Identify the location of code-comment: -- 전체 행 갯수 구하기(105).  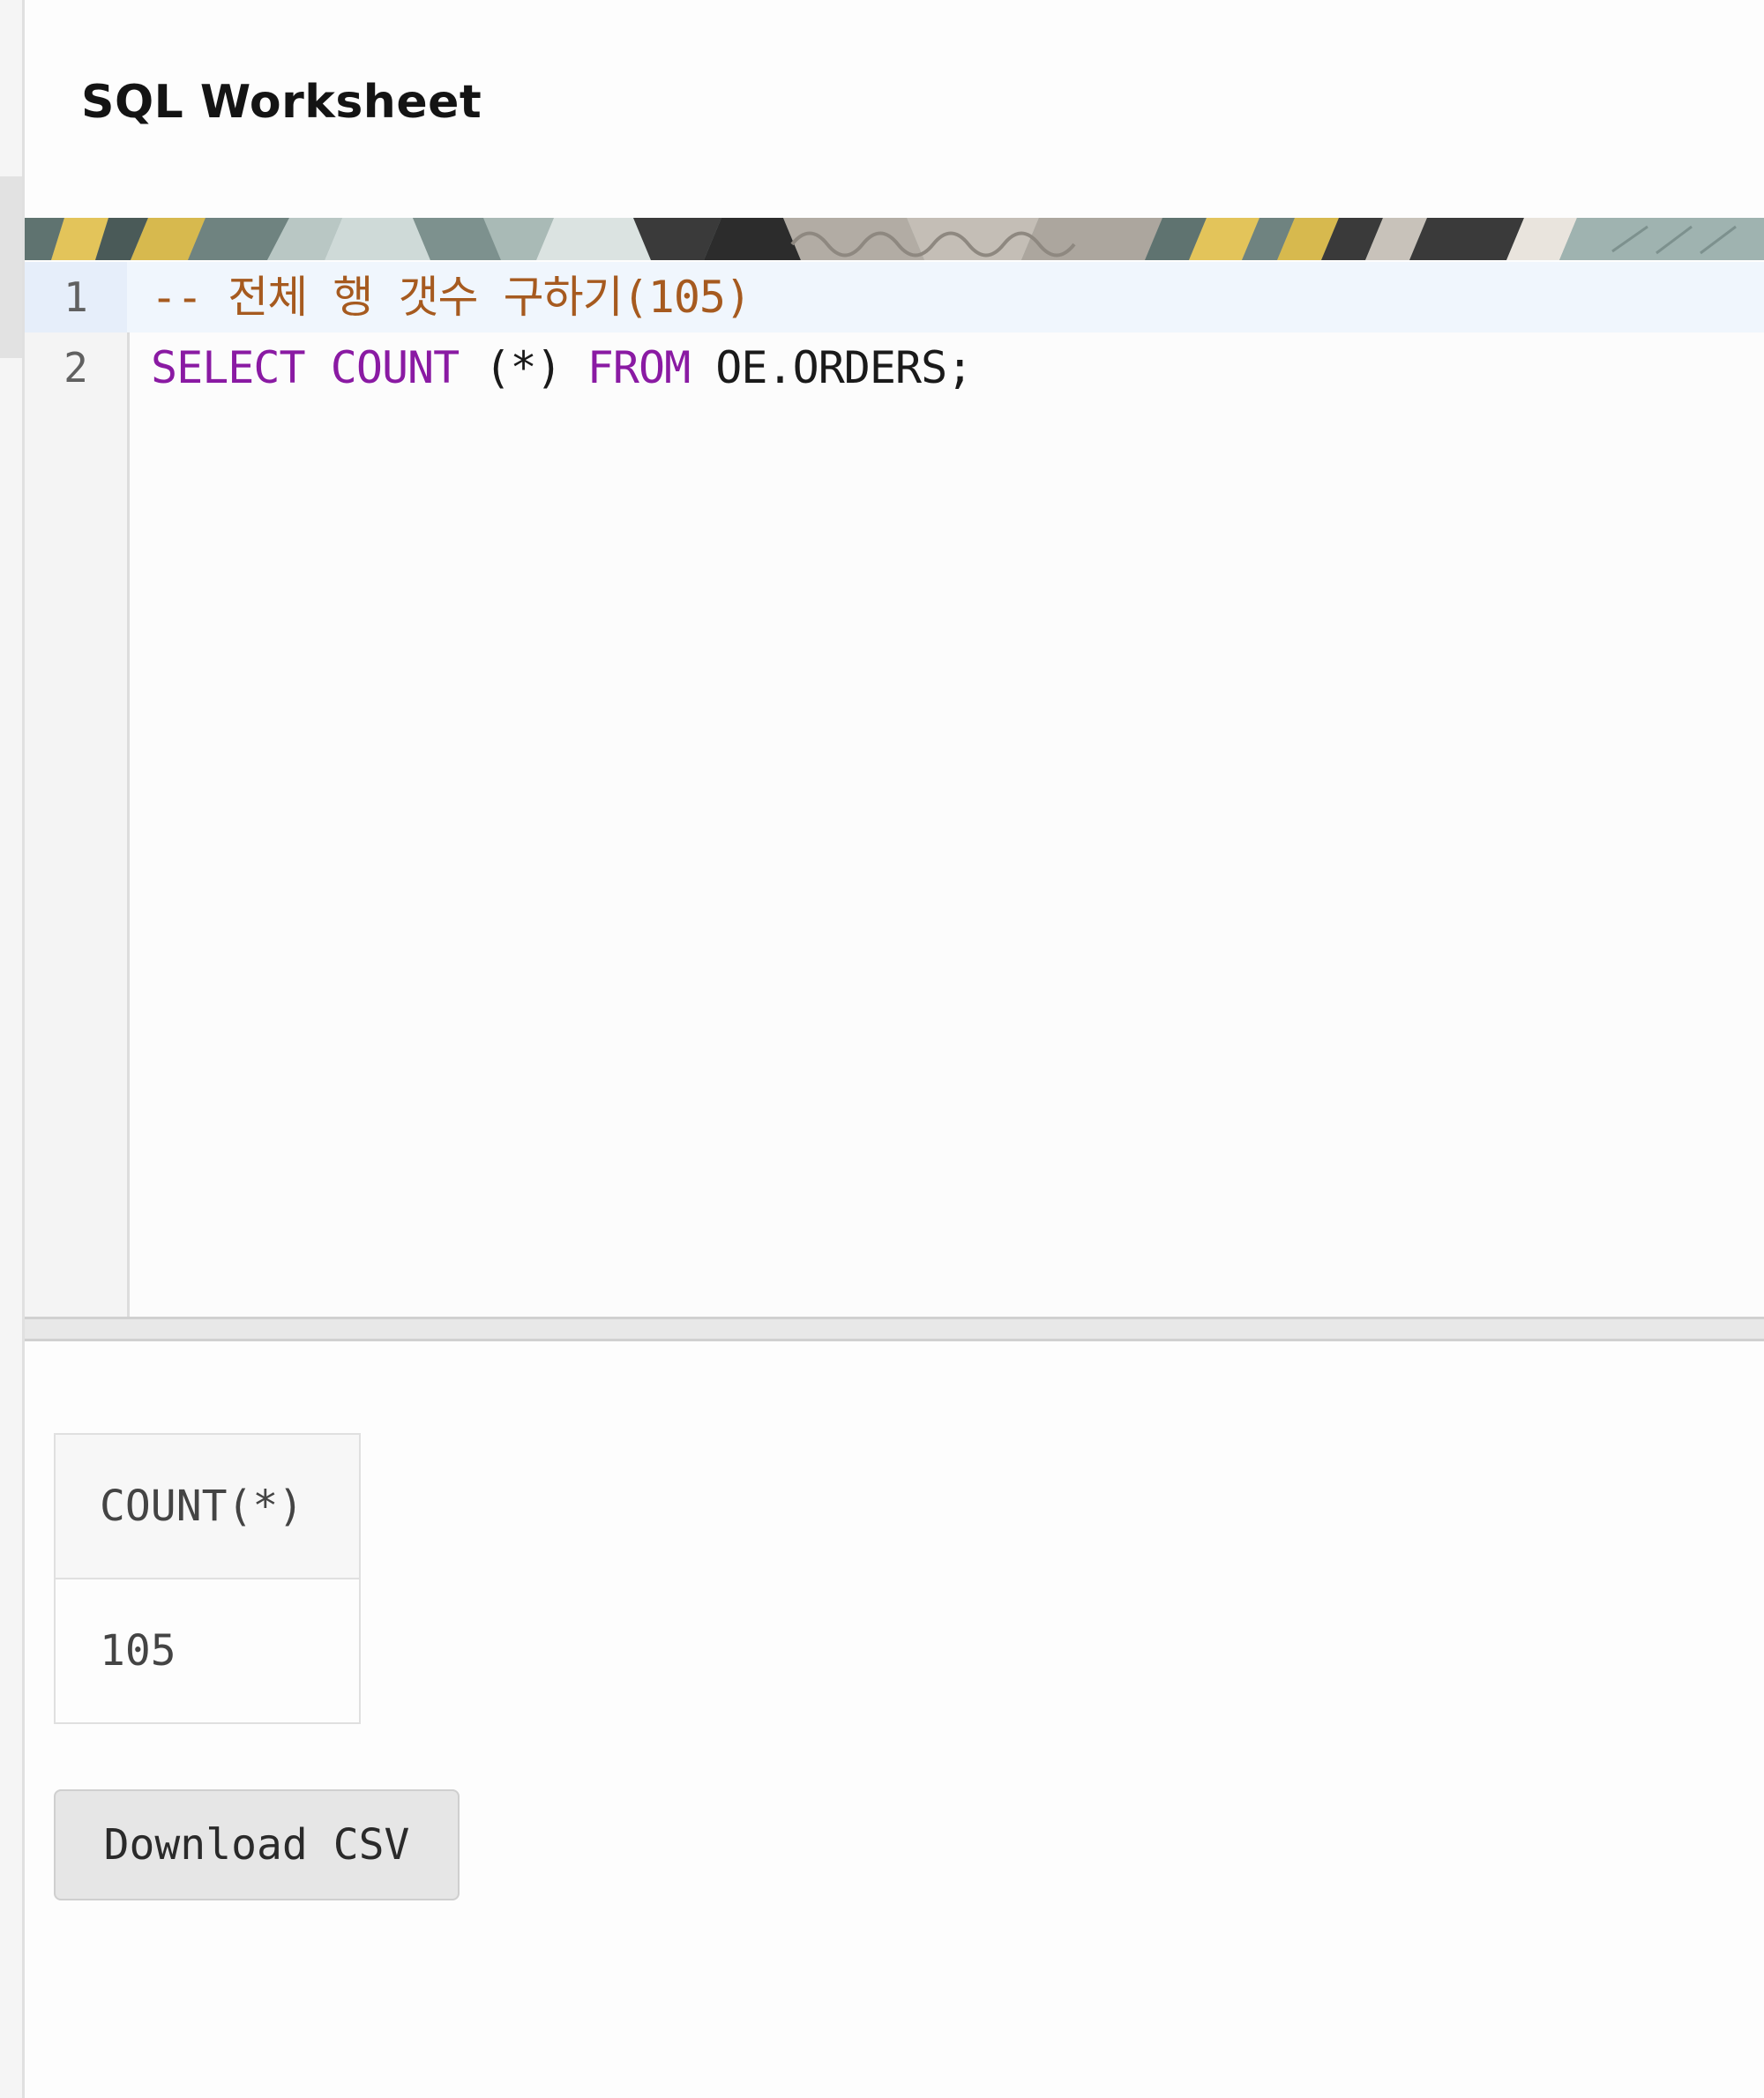
(451, 297).